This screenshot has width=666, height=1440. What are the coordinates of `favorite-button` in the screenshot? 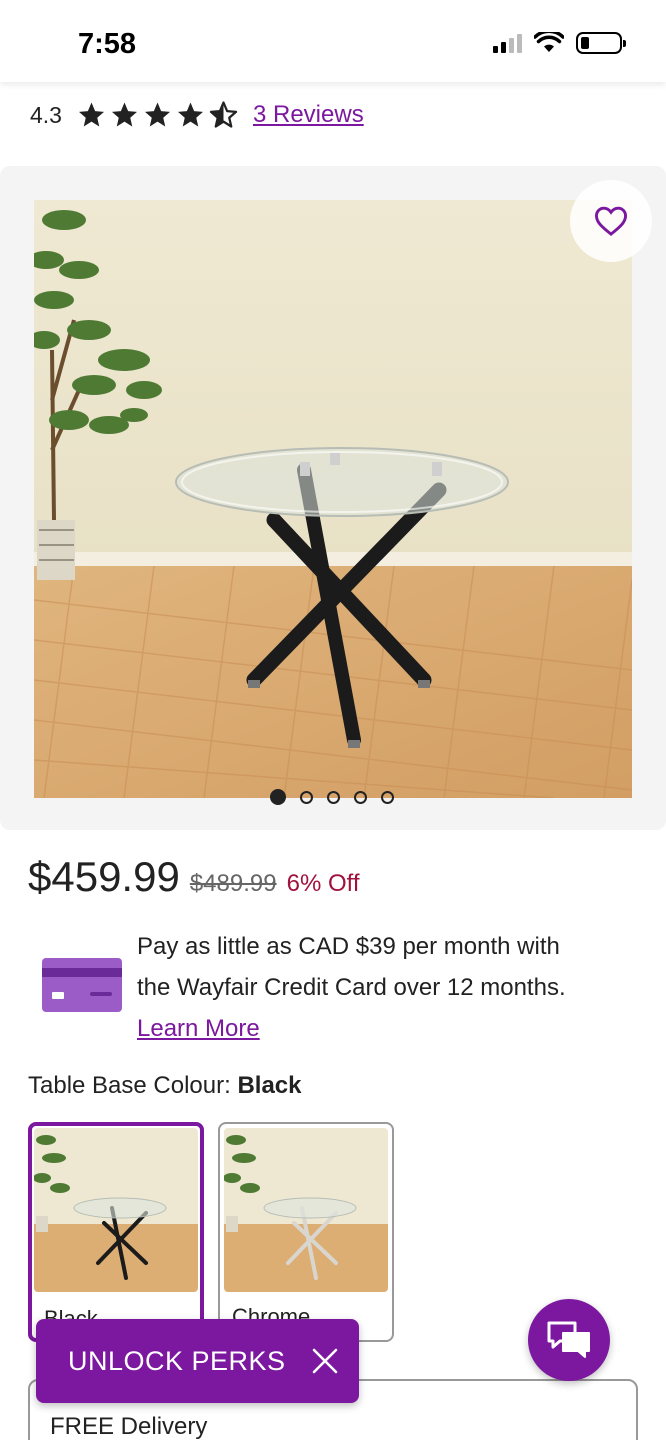 It's located at (611, 221).